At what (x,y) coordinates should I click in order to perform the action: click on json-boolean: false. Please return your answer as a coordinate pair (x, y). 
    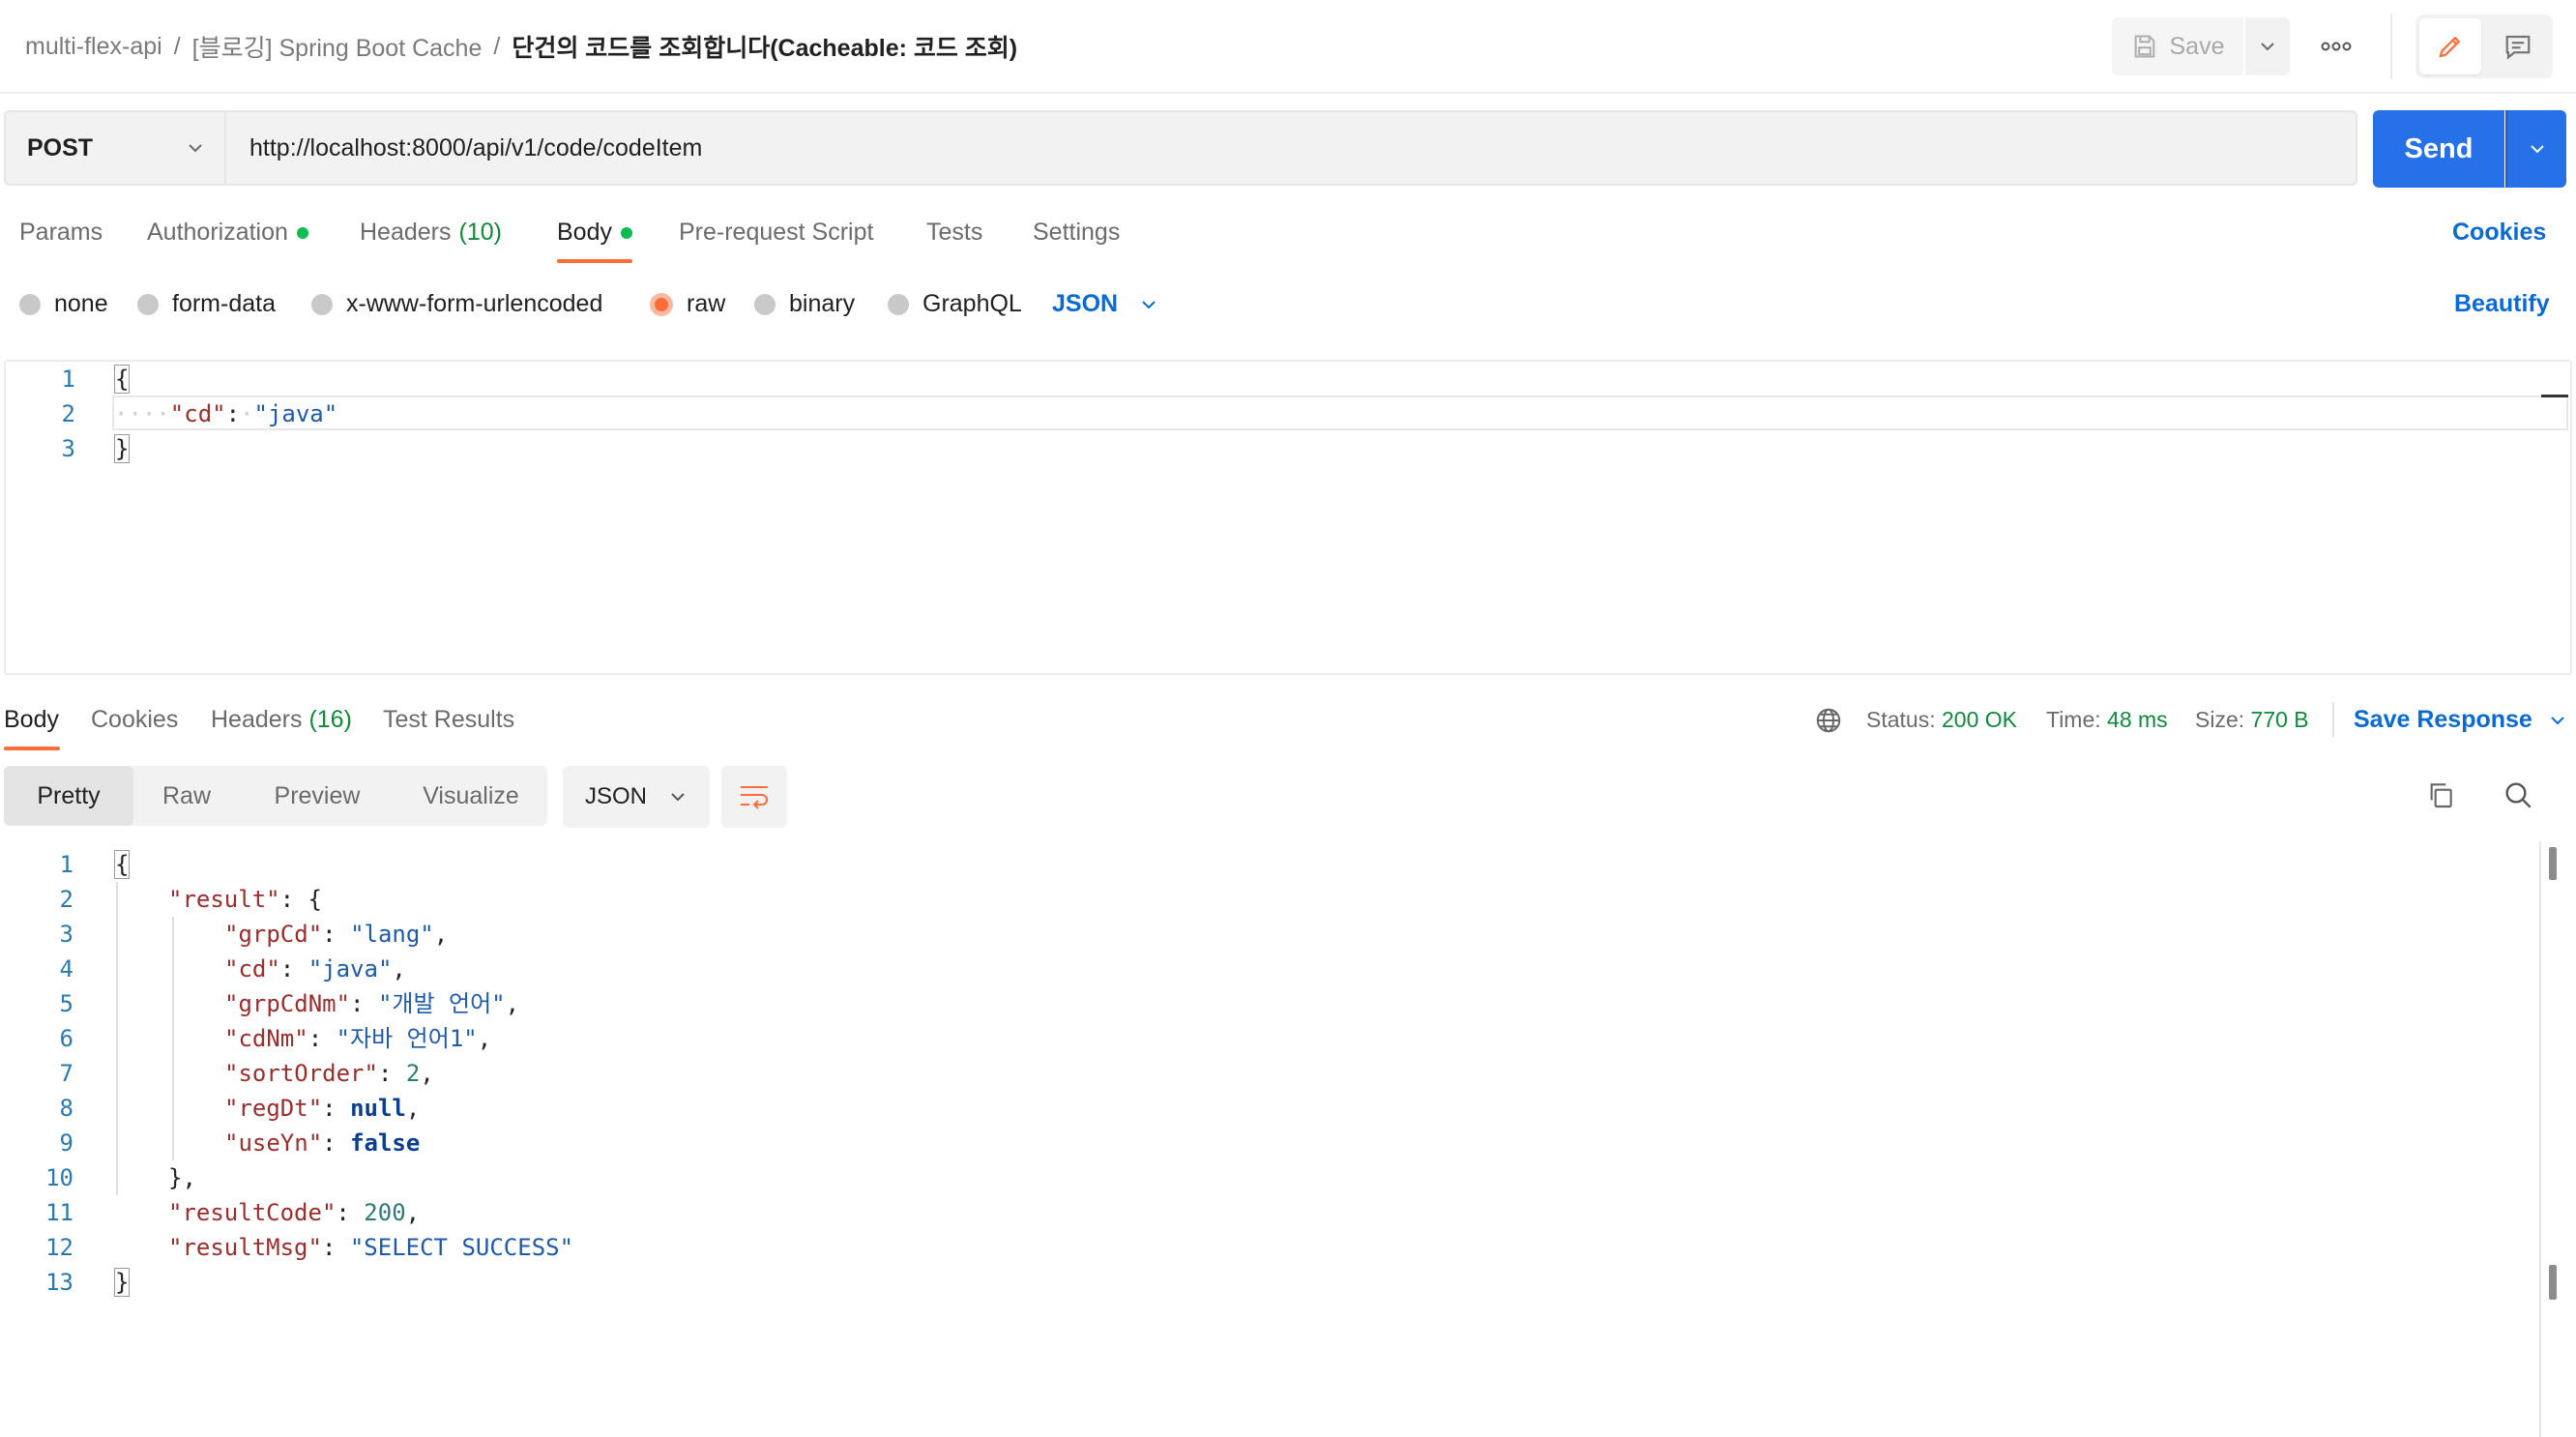
    Looking at the image, I should click on (385, 1143).